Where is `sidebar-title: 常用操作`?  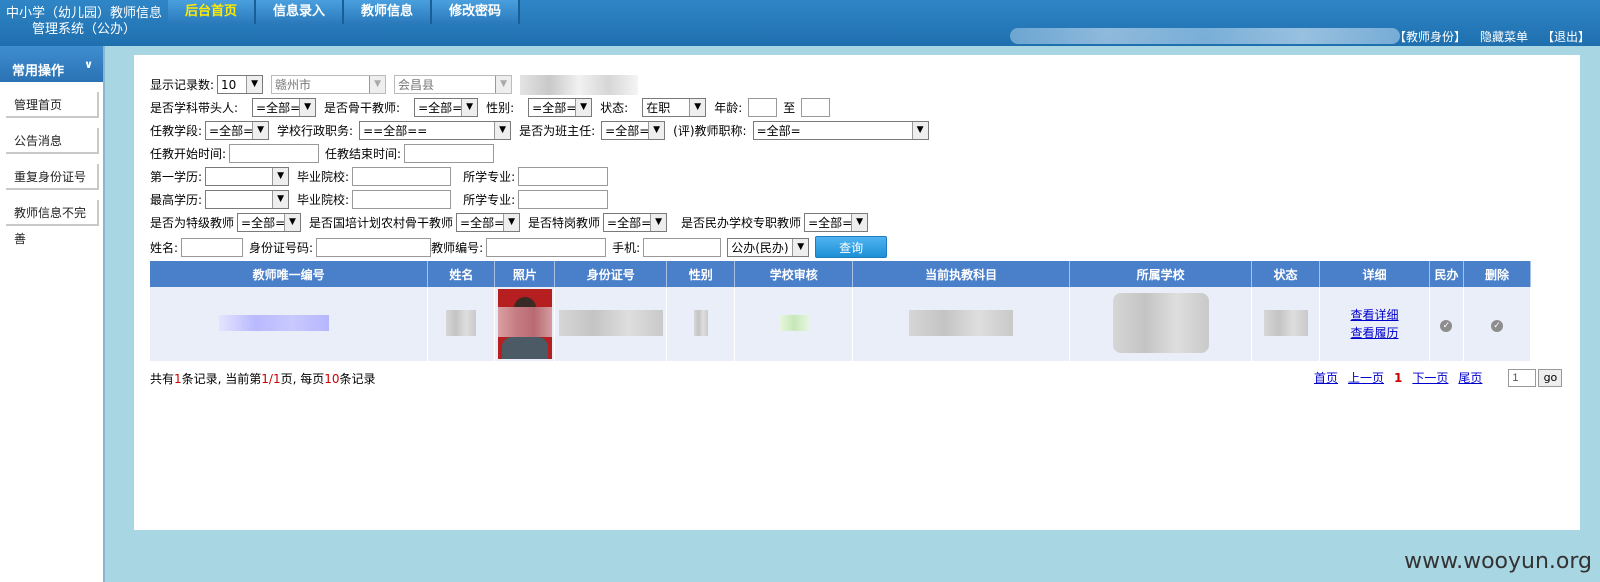
sidebar-title: 常用操作 is located at coordinates (38, 71).